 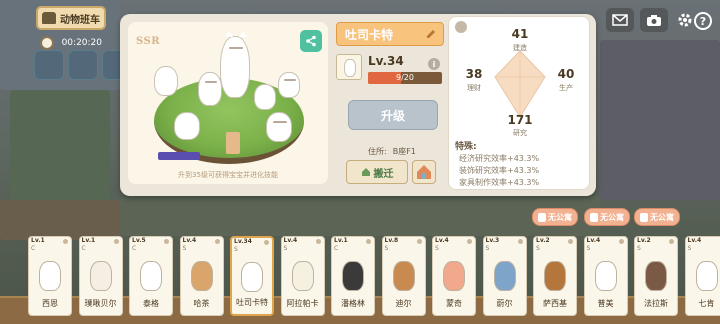 I want to click on apartment-button, so click(x=424, y=172).